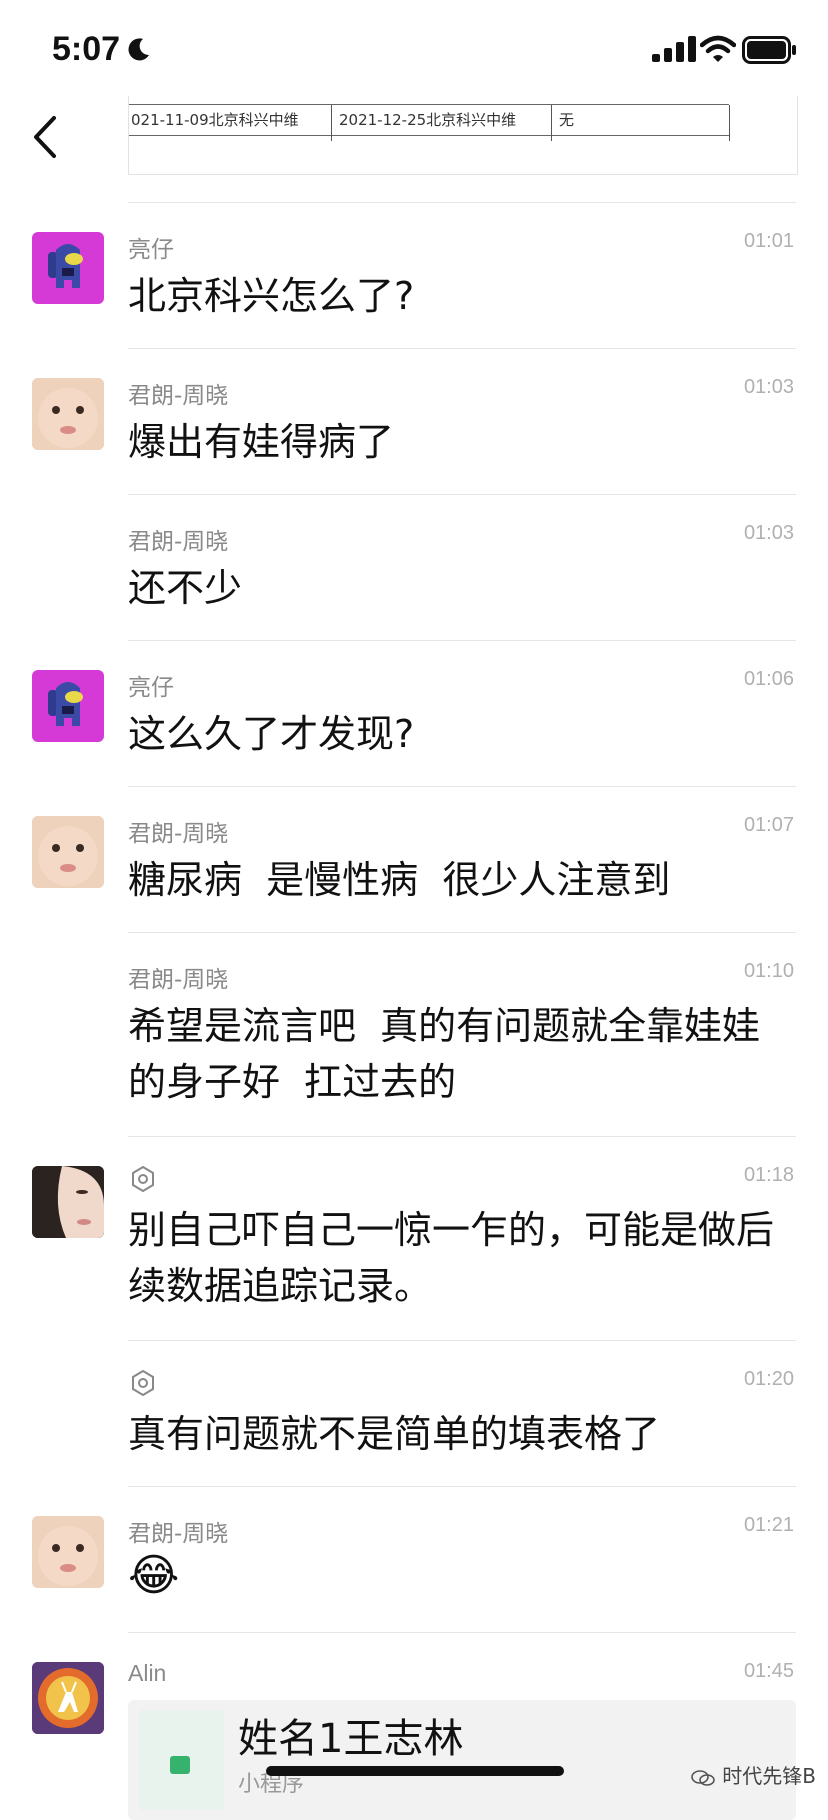 This screenshot has height=1820, width=828. Describe the element at coordinates (768, 1379) in the screenshot. I see `message-time: 01:20` at that location.